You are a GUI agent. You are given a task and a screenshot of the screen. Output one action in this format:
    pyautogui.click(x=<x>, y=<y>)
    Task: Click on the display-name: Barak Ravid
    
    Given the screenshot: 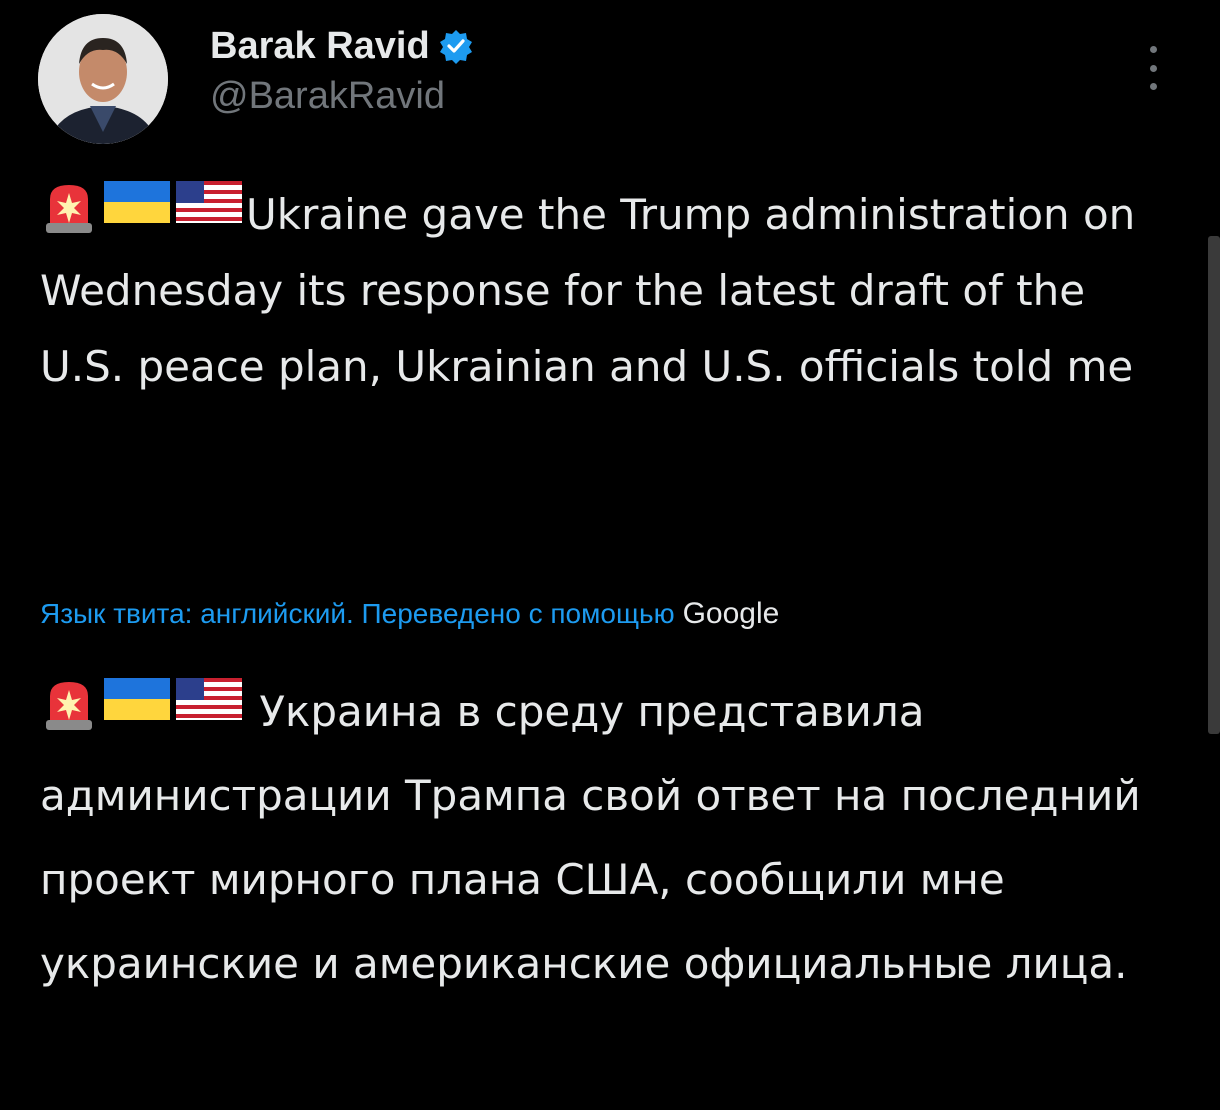 What is the action you would take?
    pyautogui.click(x=320, y=46)
    